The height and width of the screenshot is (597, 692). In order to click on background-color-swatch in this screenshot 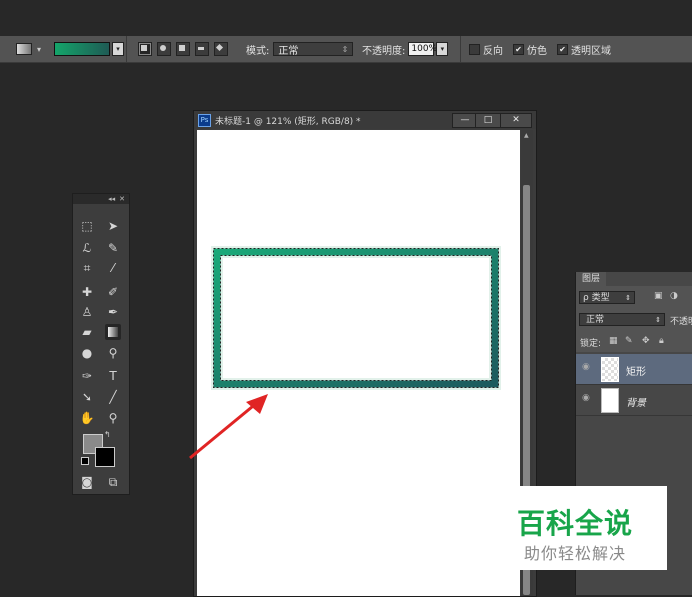, I will do `click(105, 457)`.